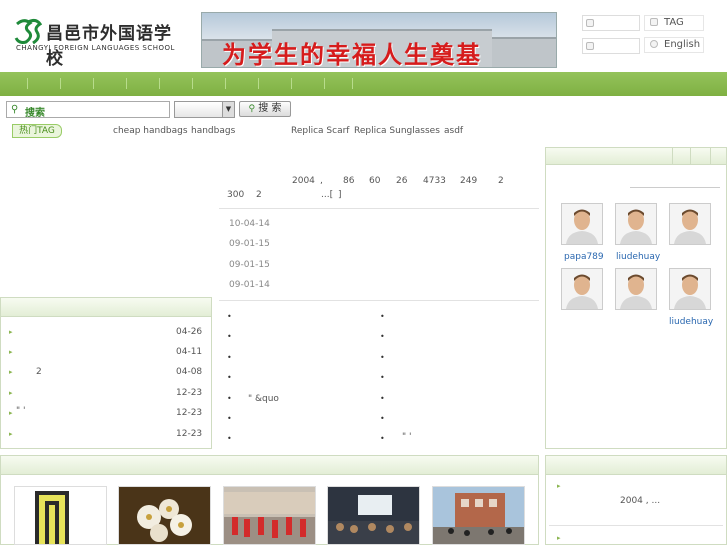 This screenshot has width=727, height=545. Describe the element at coordinates (636, 510) in the screenshot. I see `bottom-right-panel-body` at that location.